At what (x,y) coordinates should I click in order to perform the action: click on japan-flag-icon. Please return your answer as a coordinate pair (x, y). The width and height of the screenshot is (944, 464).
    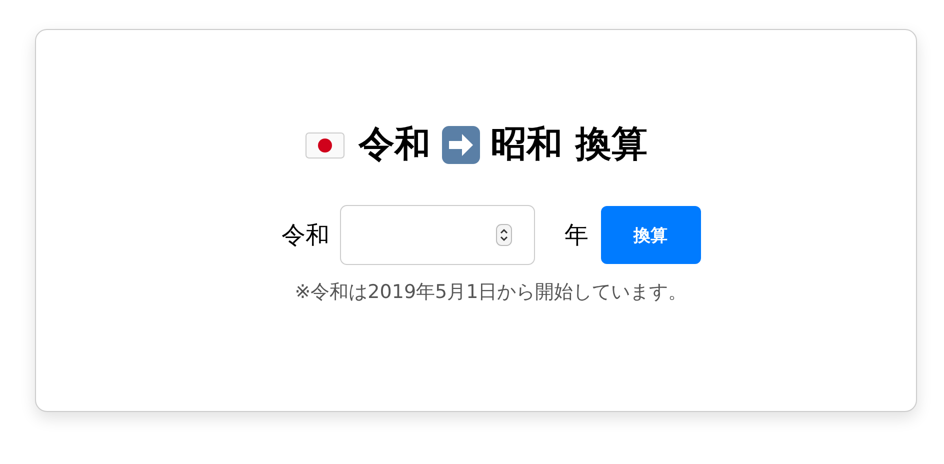
    Looking at the image, I should click on (324, 145).